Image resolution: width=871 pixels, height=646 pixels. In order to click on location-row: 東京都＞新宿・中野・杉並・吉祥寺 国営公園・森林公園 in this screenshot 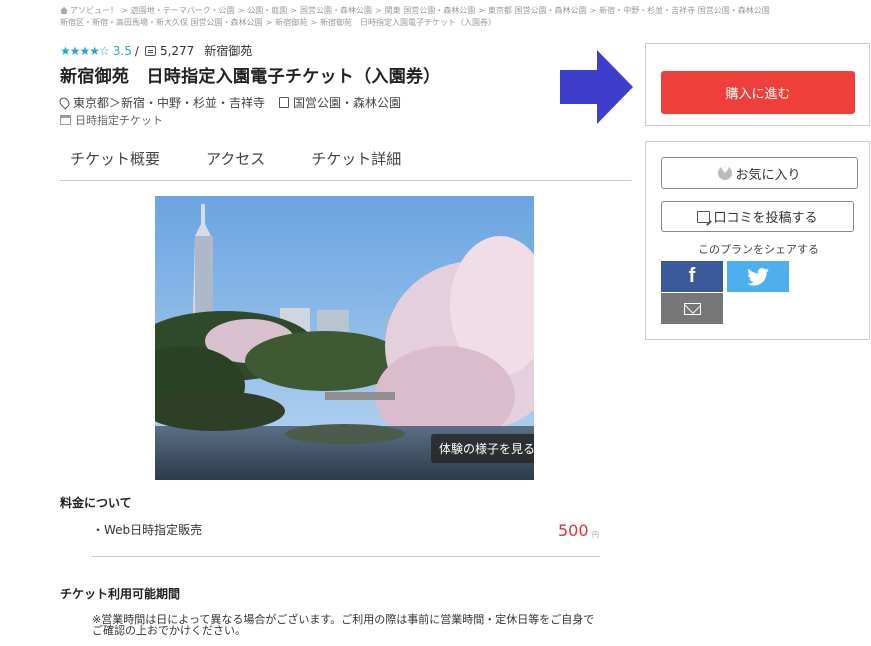, I will do `click(229, 102)`.